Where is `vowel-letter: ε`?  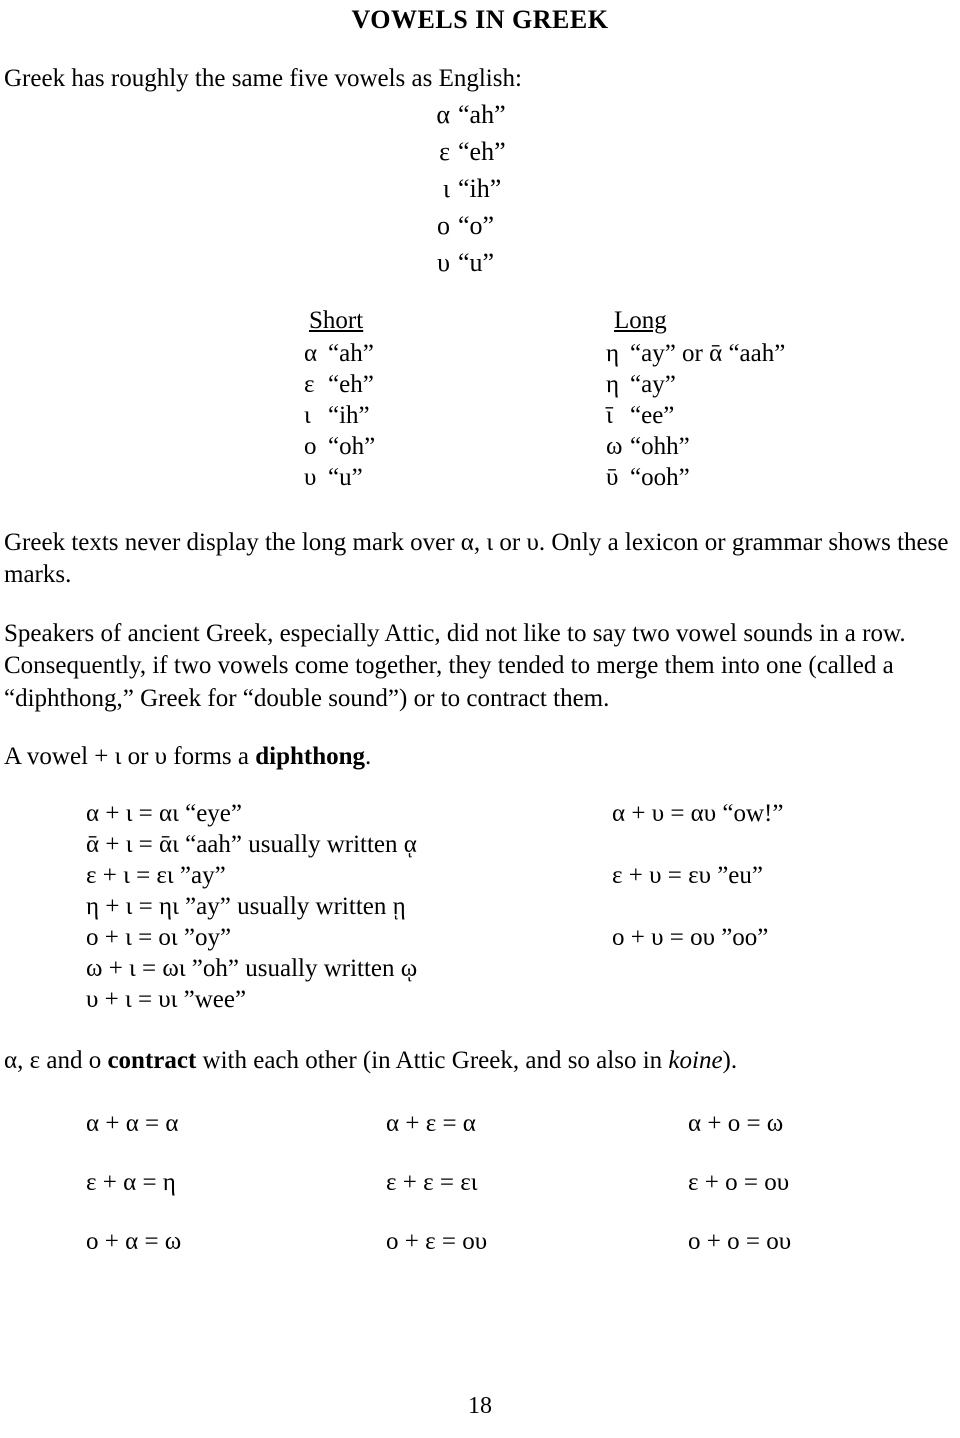
vowel-letter: ε is located at coordinates (444, 151).